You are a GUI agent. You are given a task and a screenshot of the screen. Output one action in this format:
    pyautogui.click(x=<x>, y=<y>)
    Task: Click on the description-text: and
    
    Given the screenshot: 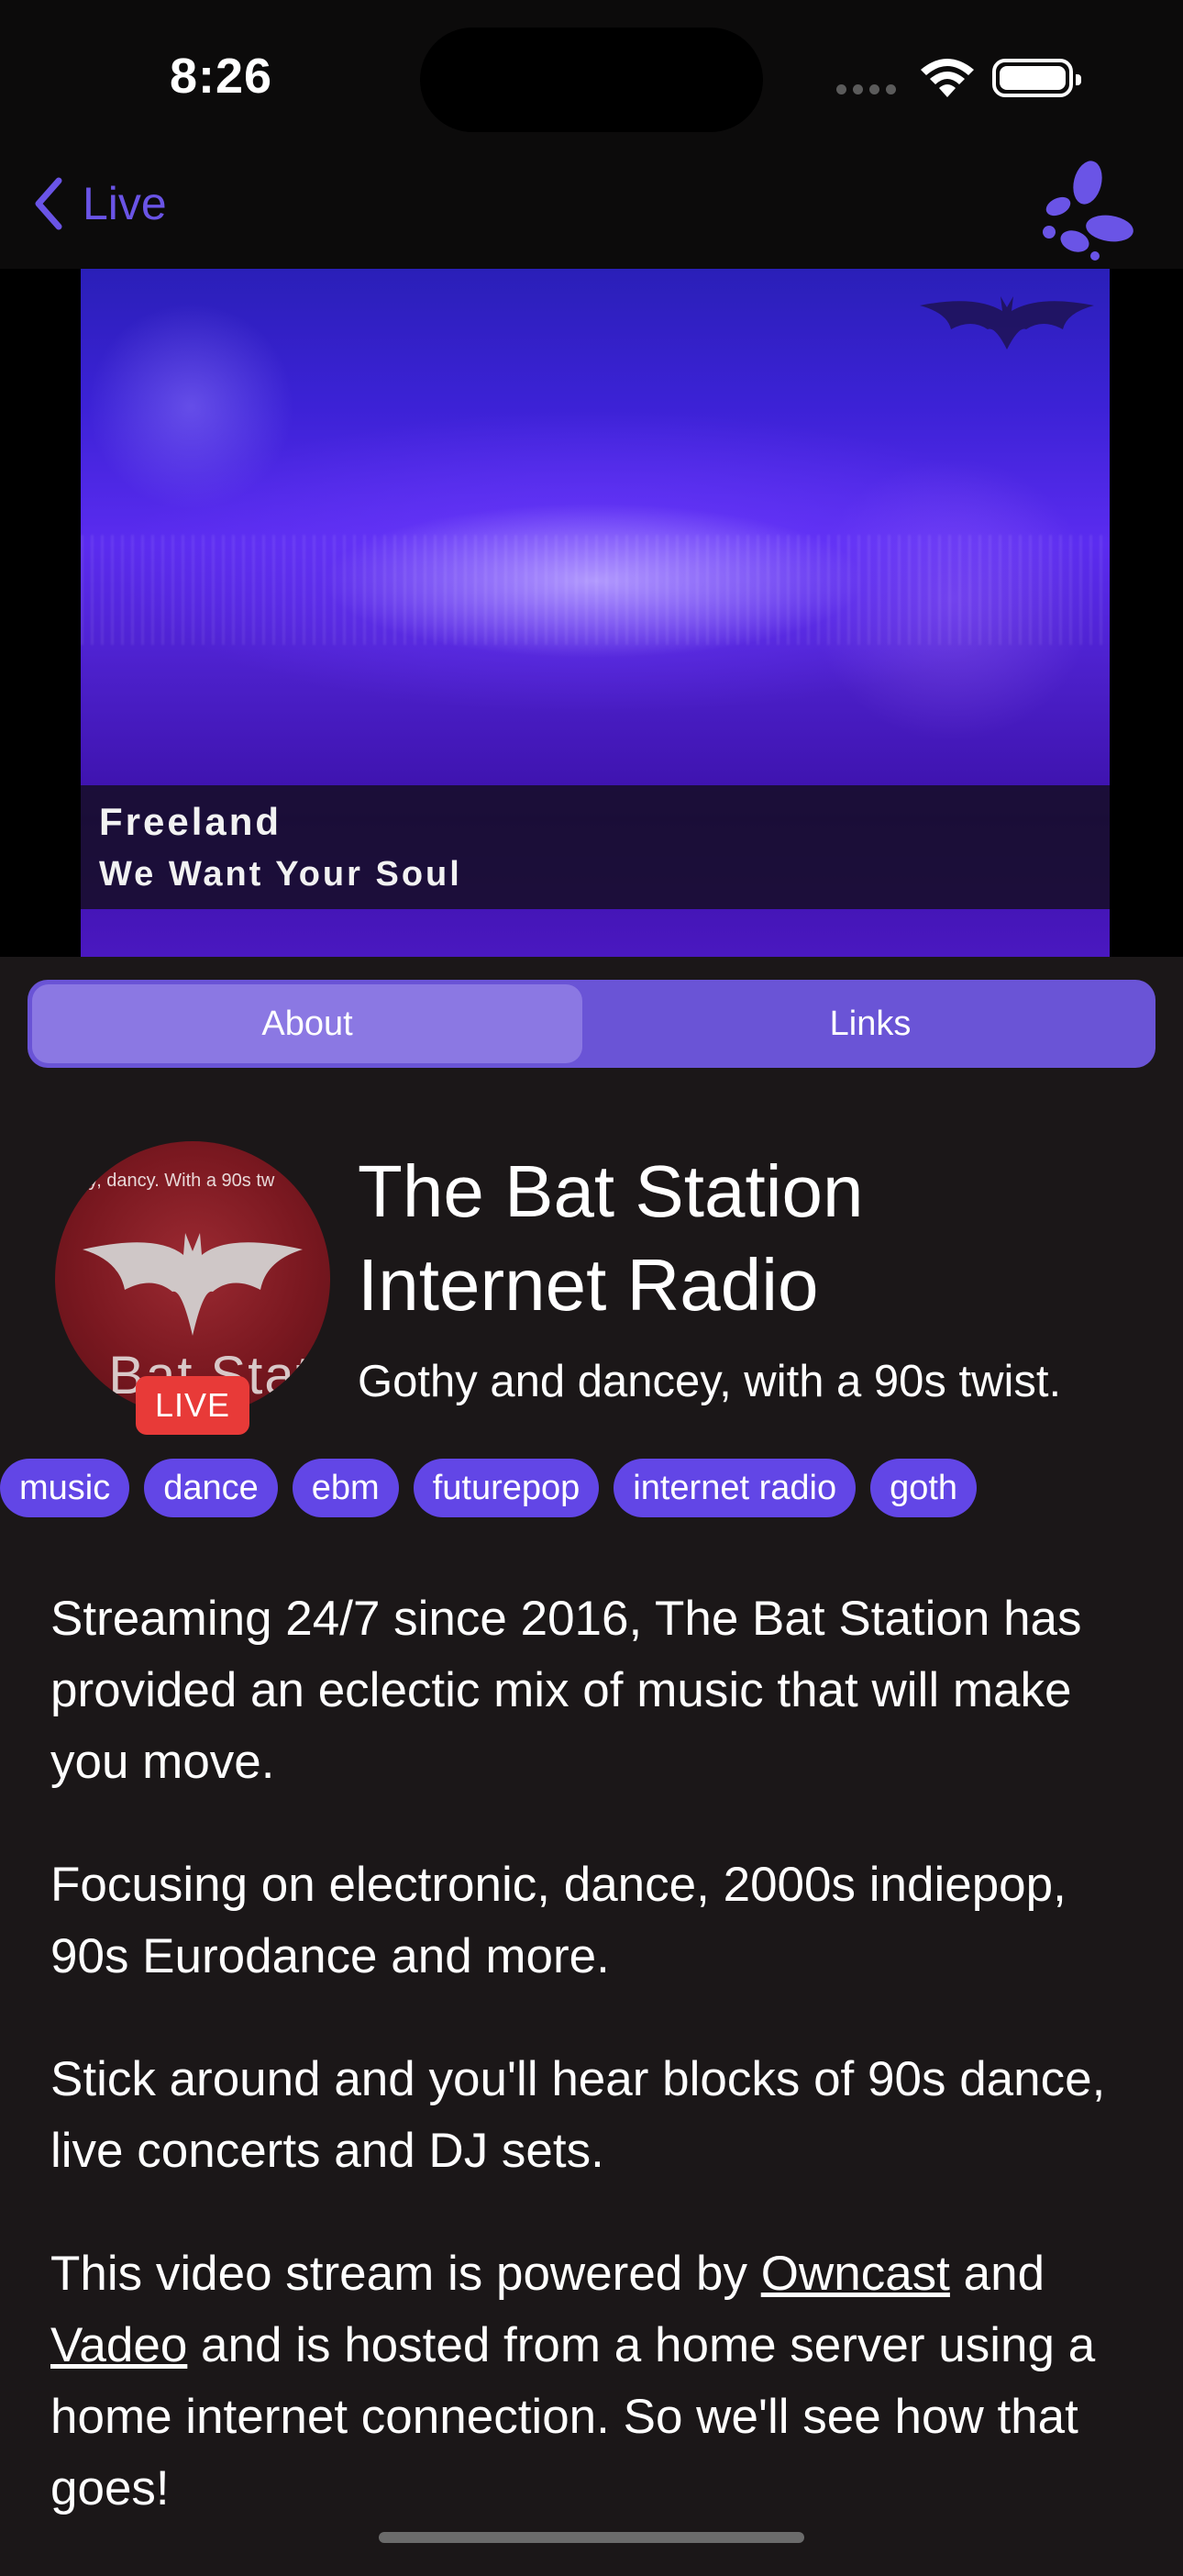 What is the action you would take?
    pyautogui.click(x=997, y=2274)
    